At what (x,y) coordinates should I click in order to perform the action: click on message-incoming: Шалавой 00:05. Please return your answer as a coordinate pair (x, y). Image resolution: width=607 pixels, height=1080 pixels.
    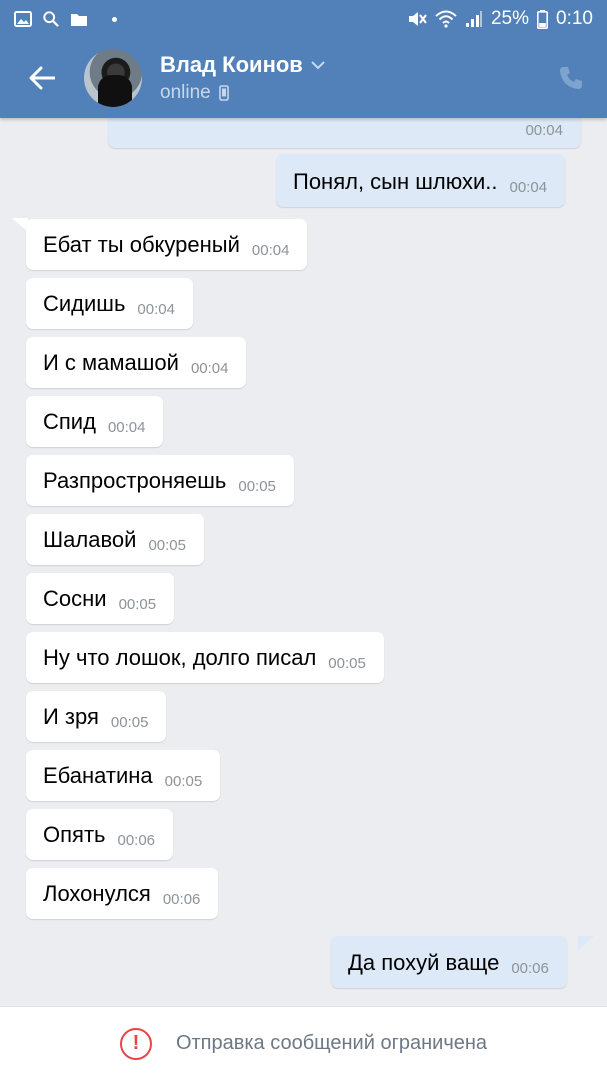
    Looking at the image, I should click on (115, 539).